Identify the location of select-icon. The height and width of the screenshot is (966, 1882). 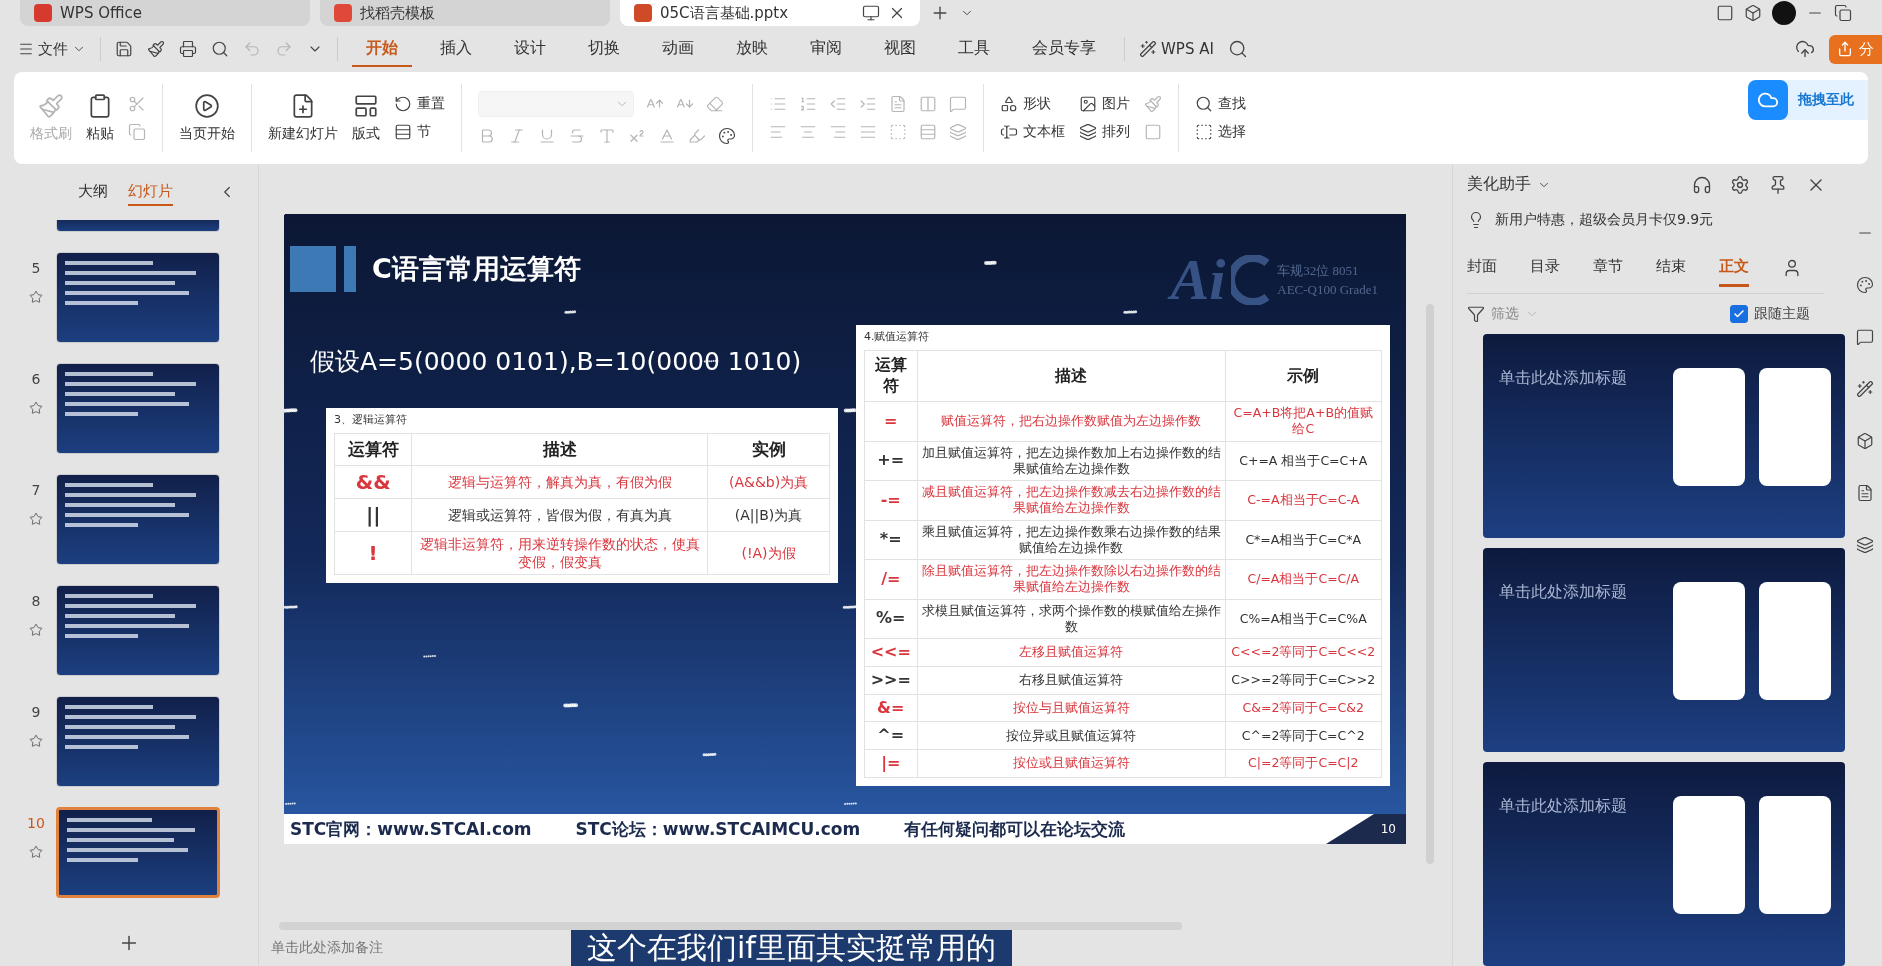
(1204, 132).